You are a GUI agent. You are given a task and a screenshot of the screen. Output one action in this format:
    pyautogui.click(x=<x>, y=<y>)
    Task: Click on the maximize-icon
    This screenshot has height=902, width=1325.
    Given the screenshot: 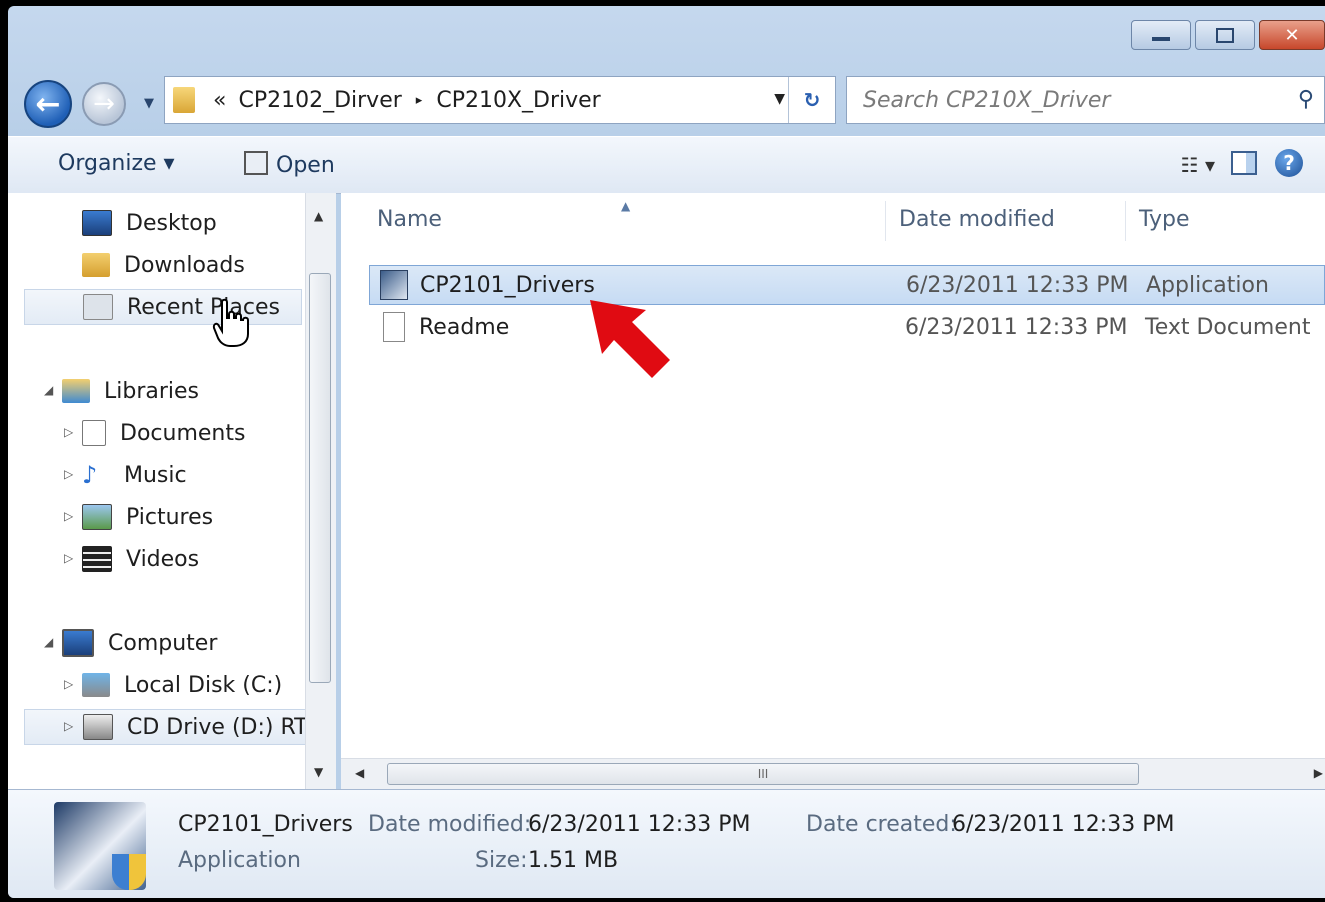 What is the action you would take?
    pyautogui.click(x=1225, y=35)
    